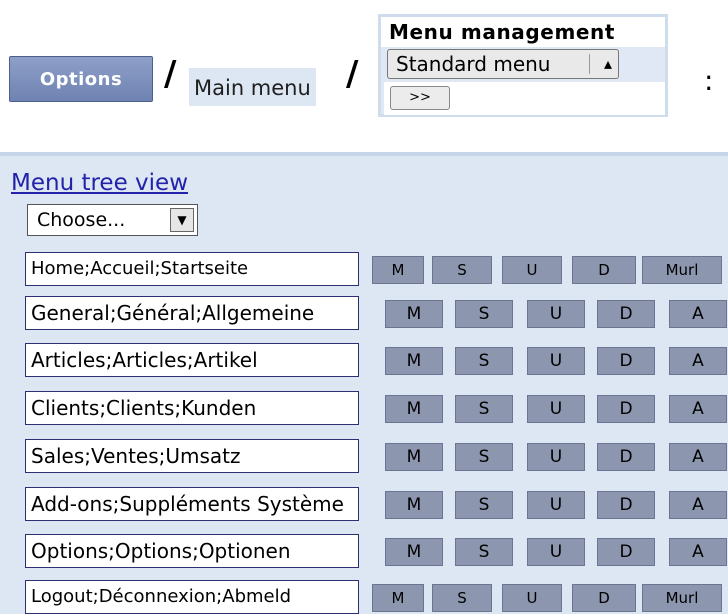 Image resolution: width=728 pixels, height=616 pixels. I want to click on menu-entry-field: Logout;Déconnexion;Abmeld, so click(192, 597).